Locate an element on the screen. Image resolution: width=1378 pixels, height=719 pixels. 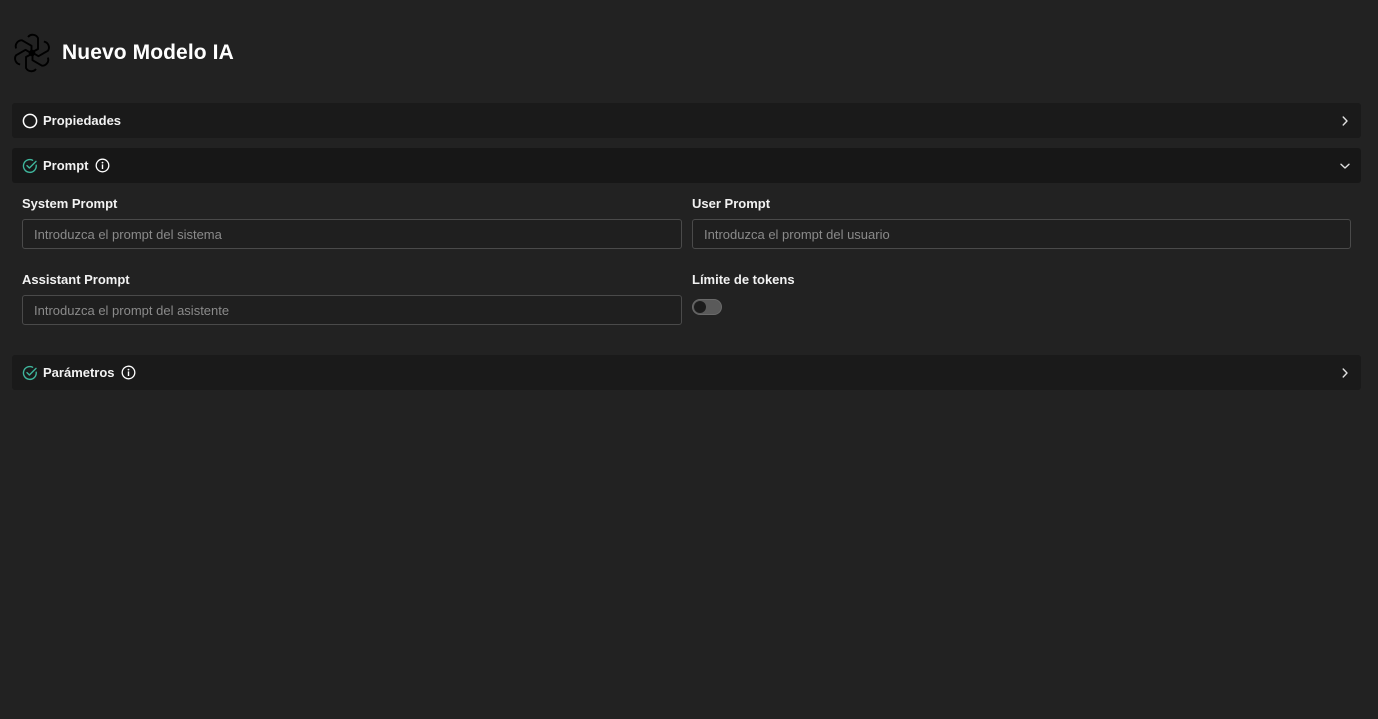
section-header-parameters: Parámetros is located at coordinates (686, 372).